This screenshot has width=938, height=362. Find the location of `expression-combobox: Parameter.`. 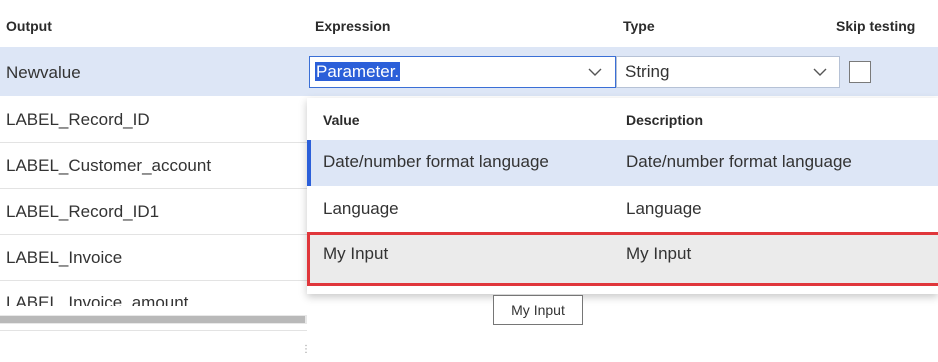

expression-combobox: Parameter. is located at coordinates (462, 72).